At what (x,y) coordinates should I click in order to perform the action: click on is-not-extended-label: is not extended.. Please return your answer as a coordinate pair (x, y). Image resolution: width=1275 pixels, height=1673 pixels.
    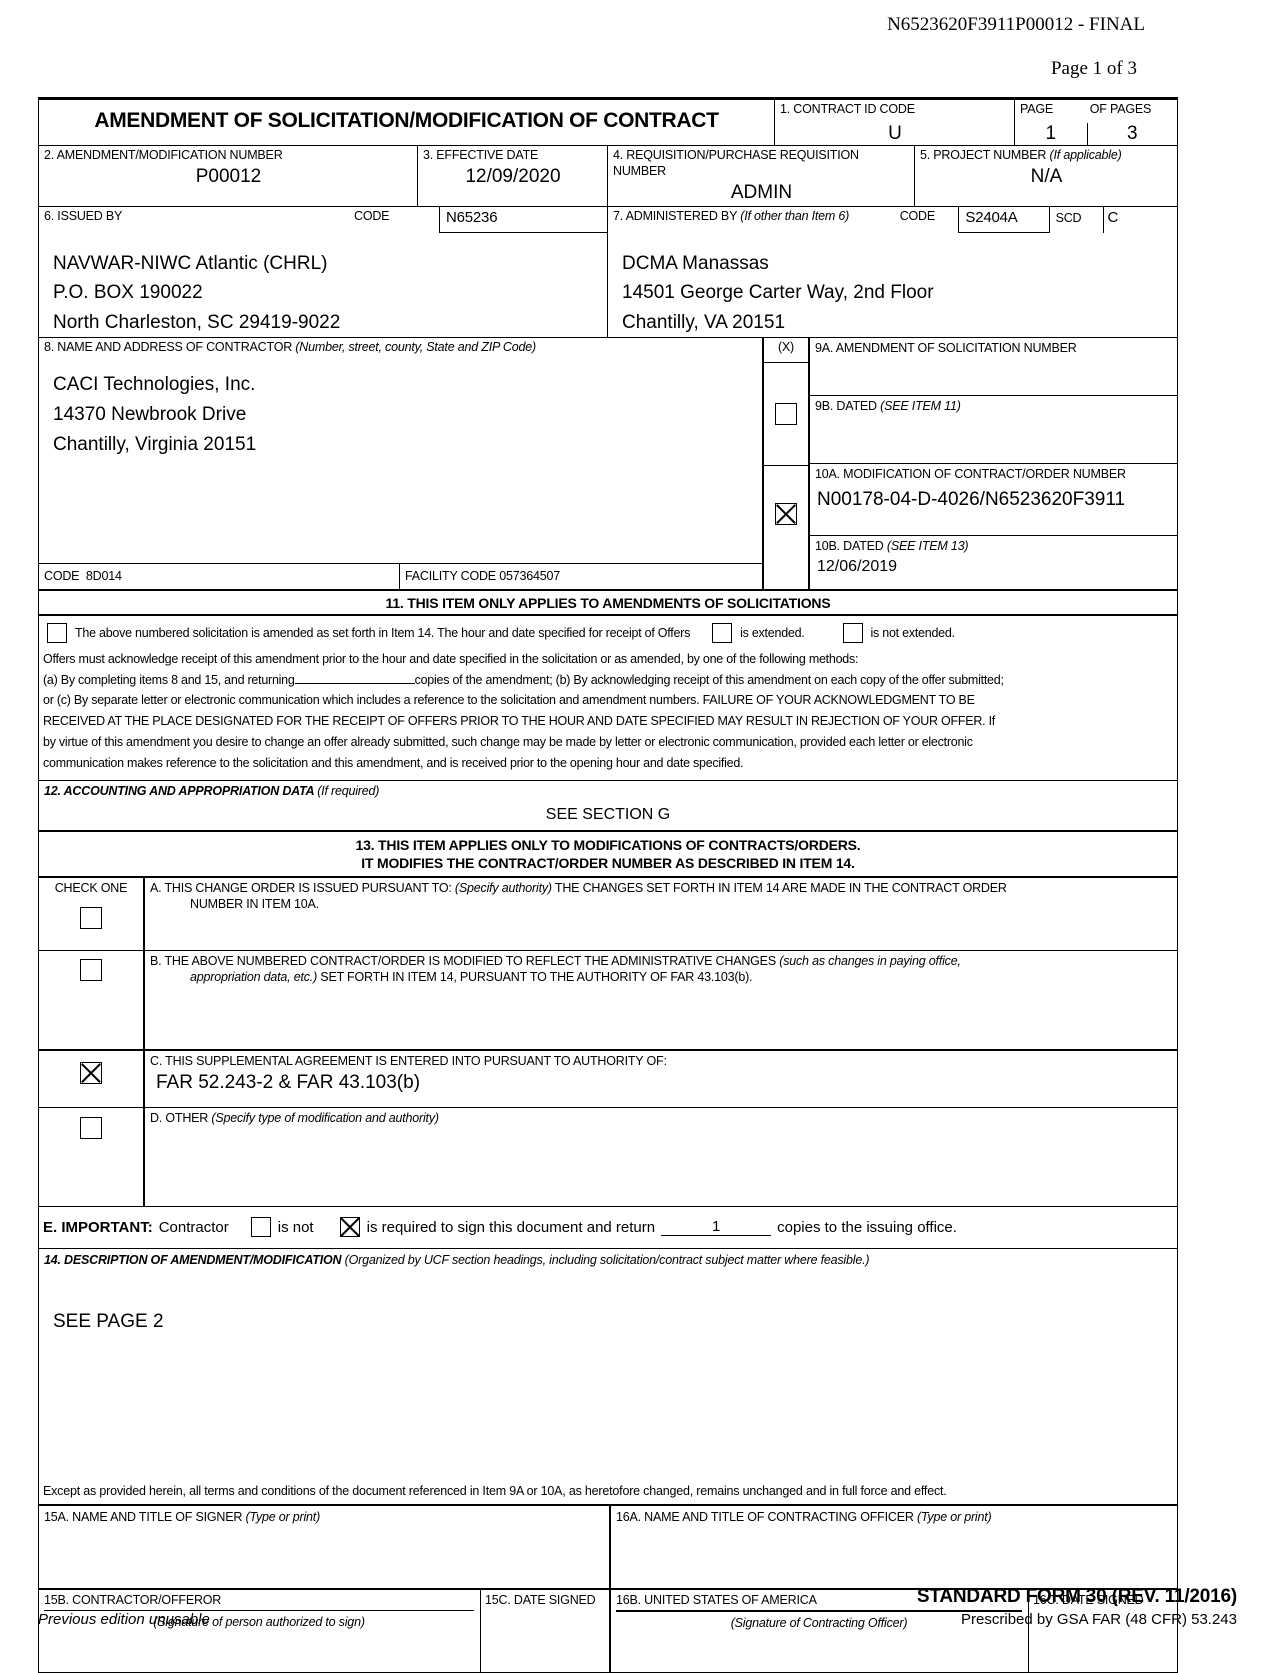
    Looking at the image, I should click on (913, 632).